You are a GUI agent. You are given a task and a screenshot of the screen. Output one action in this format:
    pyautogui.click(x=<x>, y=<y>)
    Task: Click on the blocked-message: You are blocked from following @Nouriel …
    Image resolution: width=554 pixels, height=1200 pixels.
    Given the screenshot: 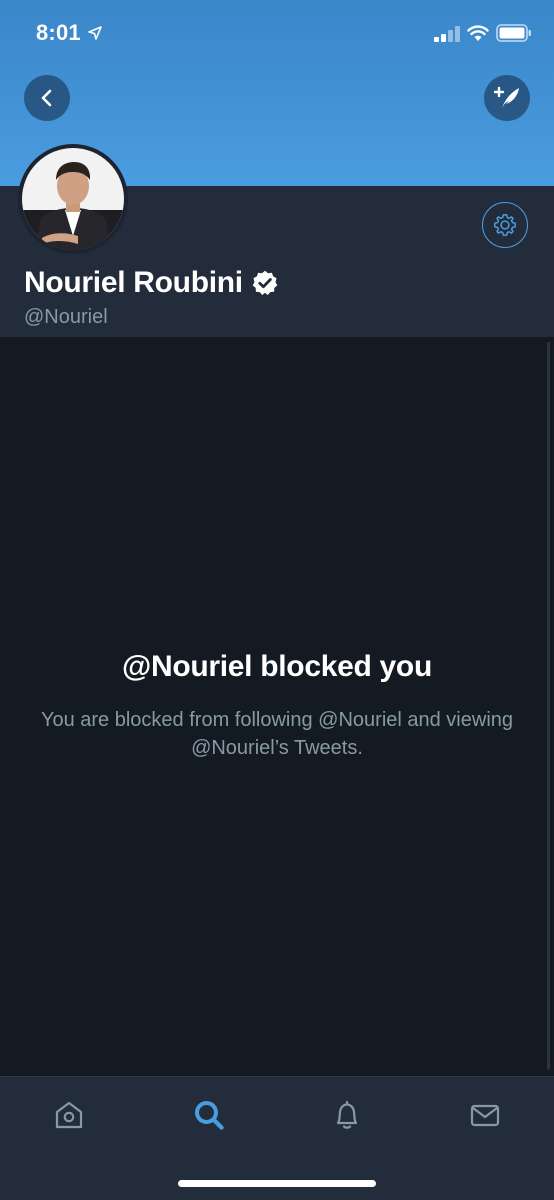 What is the action you would take?
    pyautogui.click(x=277, y=734)
    